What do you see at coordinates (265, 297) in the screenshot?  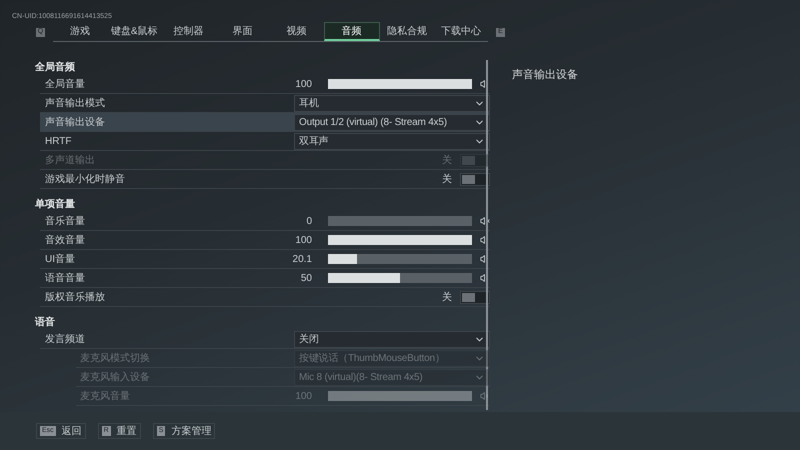 I see `settings-row: 版权音乐播放 关` at bounding box center [265, 297].